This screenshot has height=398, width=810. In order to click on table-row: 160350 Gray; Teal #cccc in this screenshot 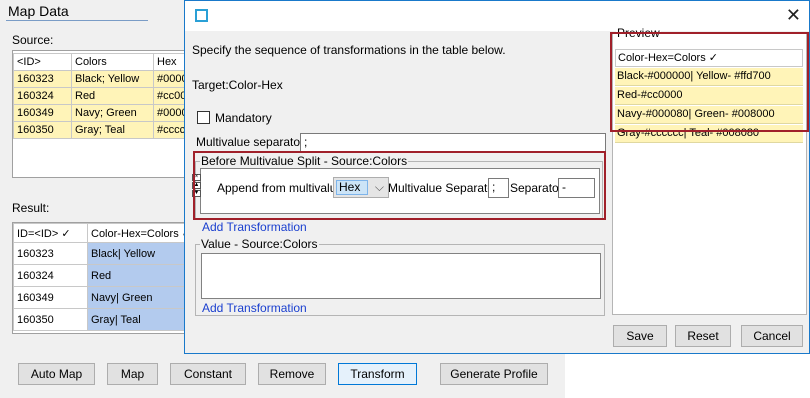, I will do `click(102, 130)`.